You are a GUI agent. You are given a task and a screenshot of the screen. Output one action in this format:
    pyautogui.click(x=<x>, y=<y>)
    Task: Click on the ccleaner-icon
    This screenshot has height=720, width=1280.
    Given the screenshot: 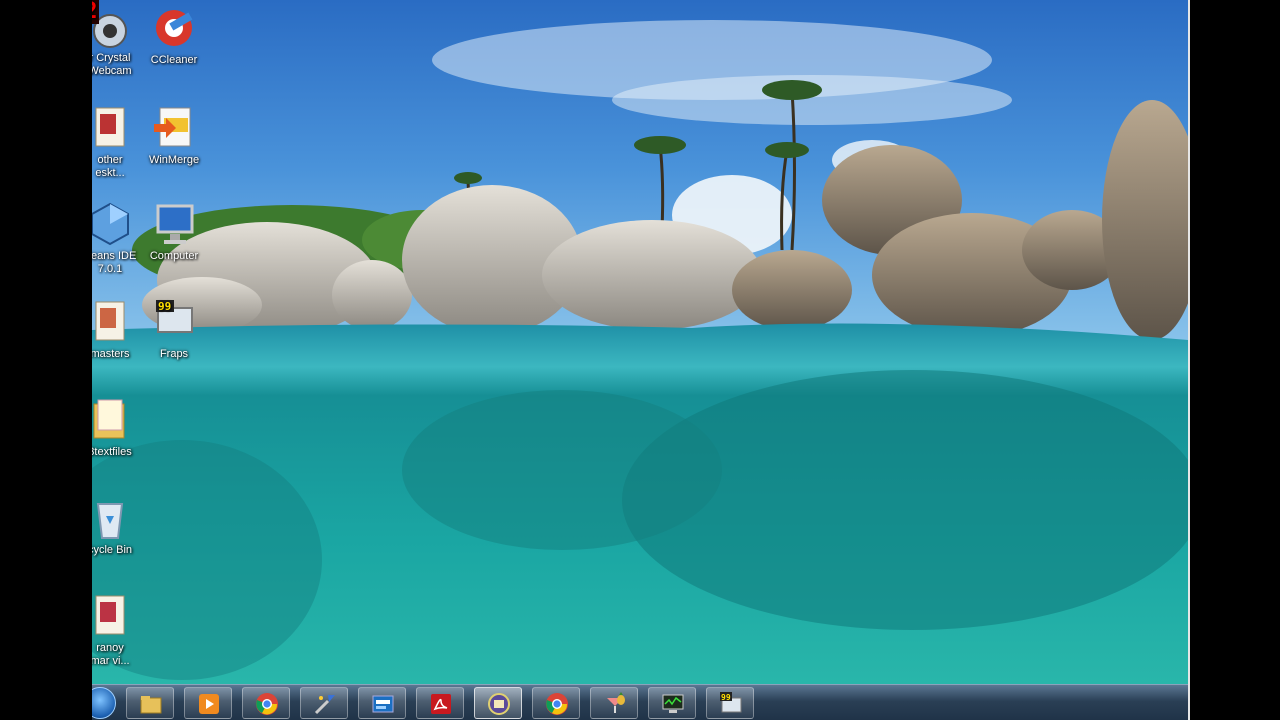 What is the action you would take?
    pyautogui.click(x=174, y=28)
    